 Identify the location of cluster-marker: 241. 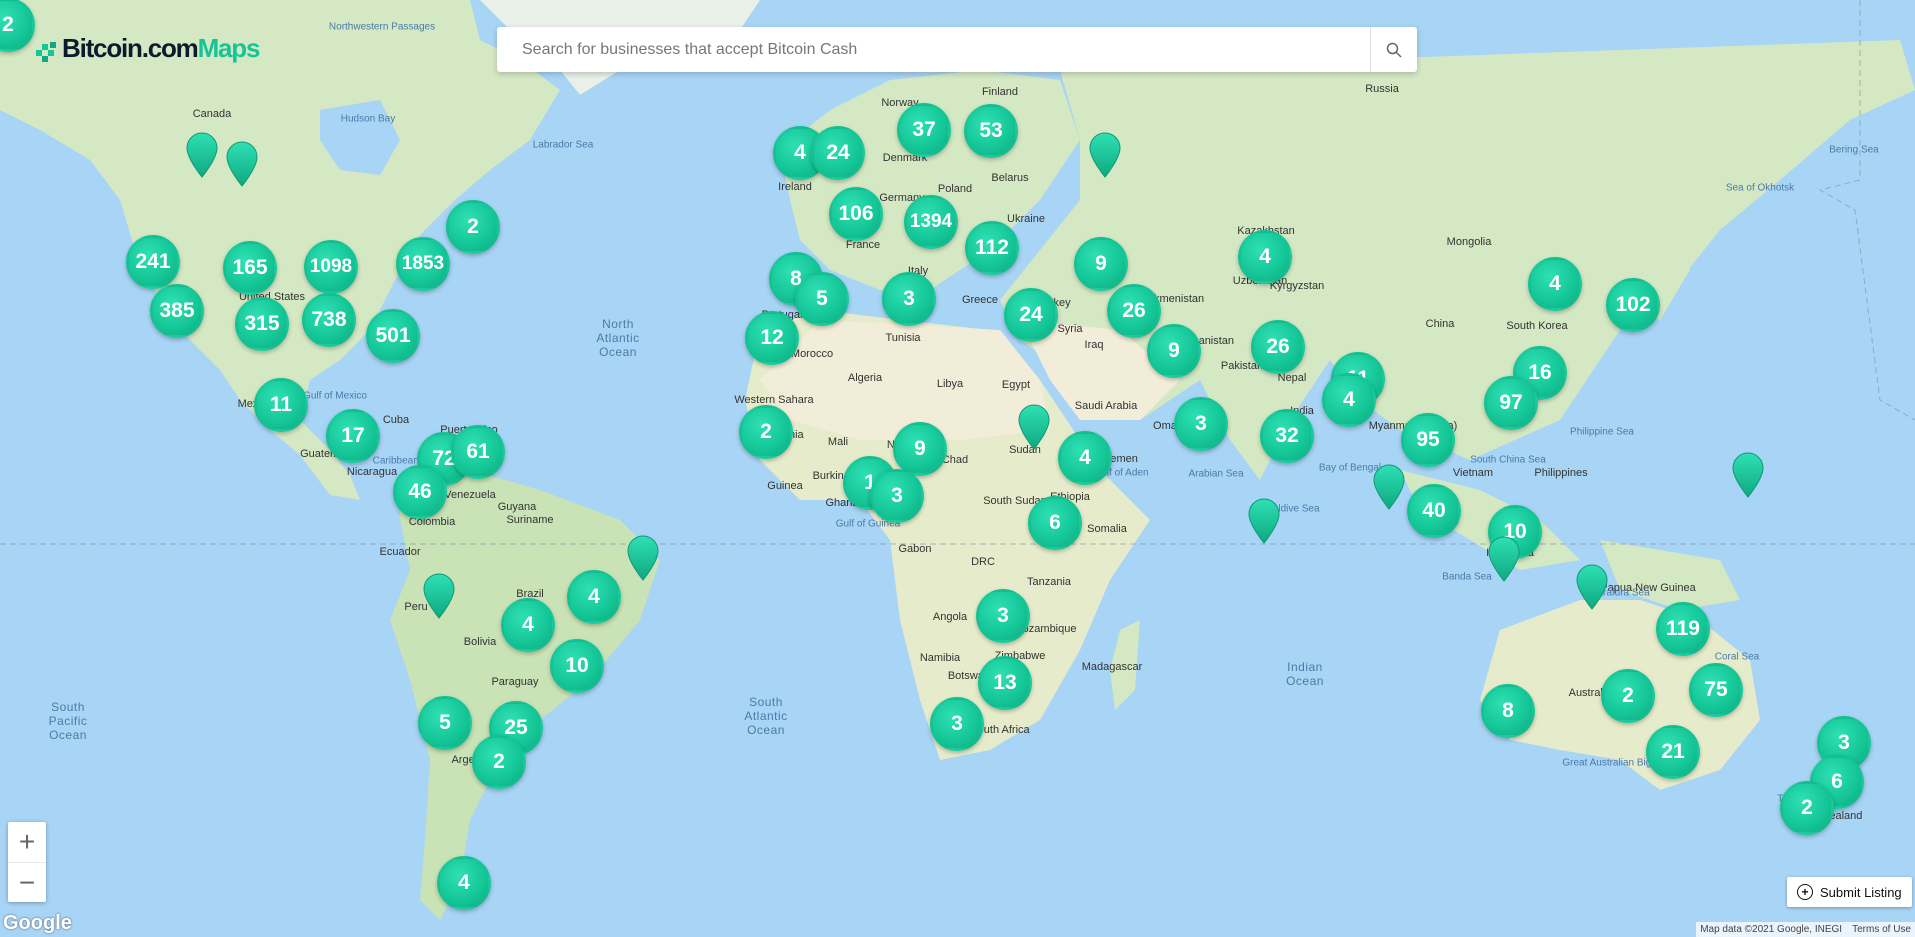
(153, 262).